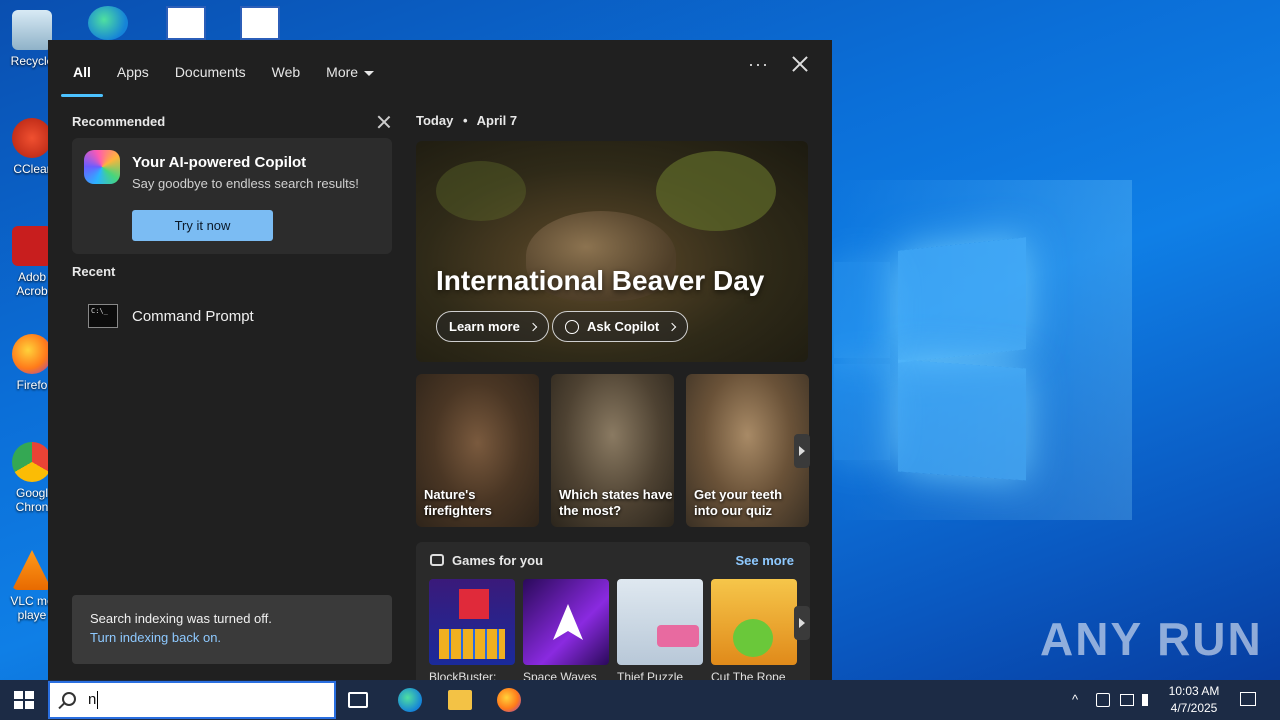  Describe the element at coordinates (497, 120) in the screenshot. I see `today-date: April 7` at that location.